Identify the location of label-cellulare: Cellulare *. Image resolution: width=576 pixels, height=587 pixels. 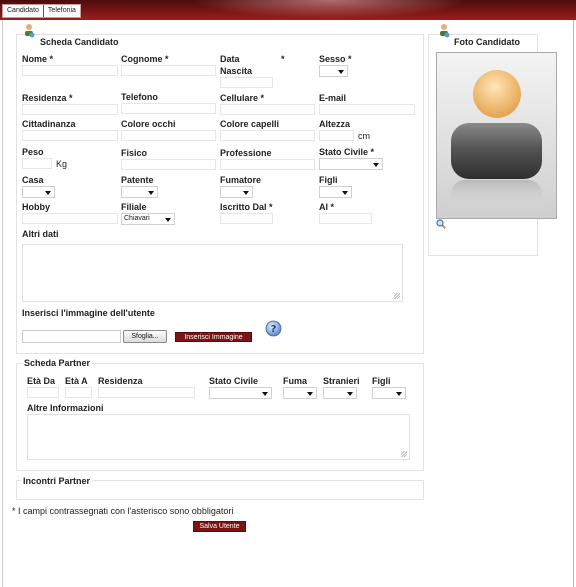
(242, 98).